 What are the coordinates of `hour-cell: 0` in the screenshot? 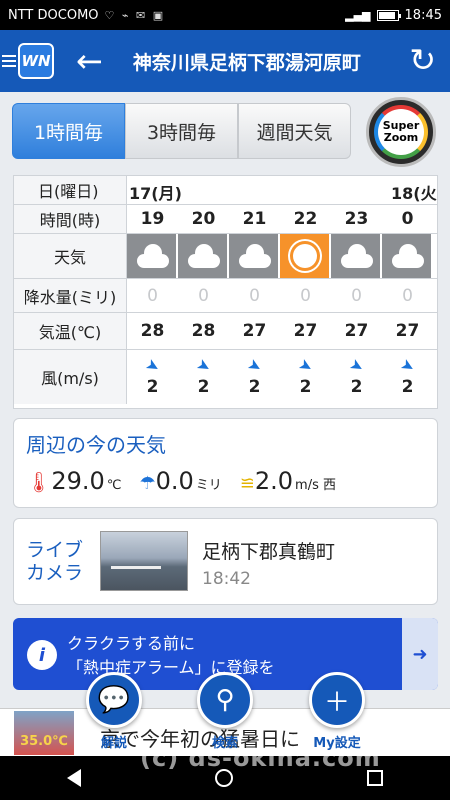 It's located at (407, 219).